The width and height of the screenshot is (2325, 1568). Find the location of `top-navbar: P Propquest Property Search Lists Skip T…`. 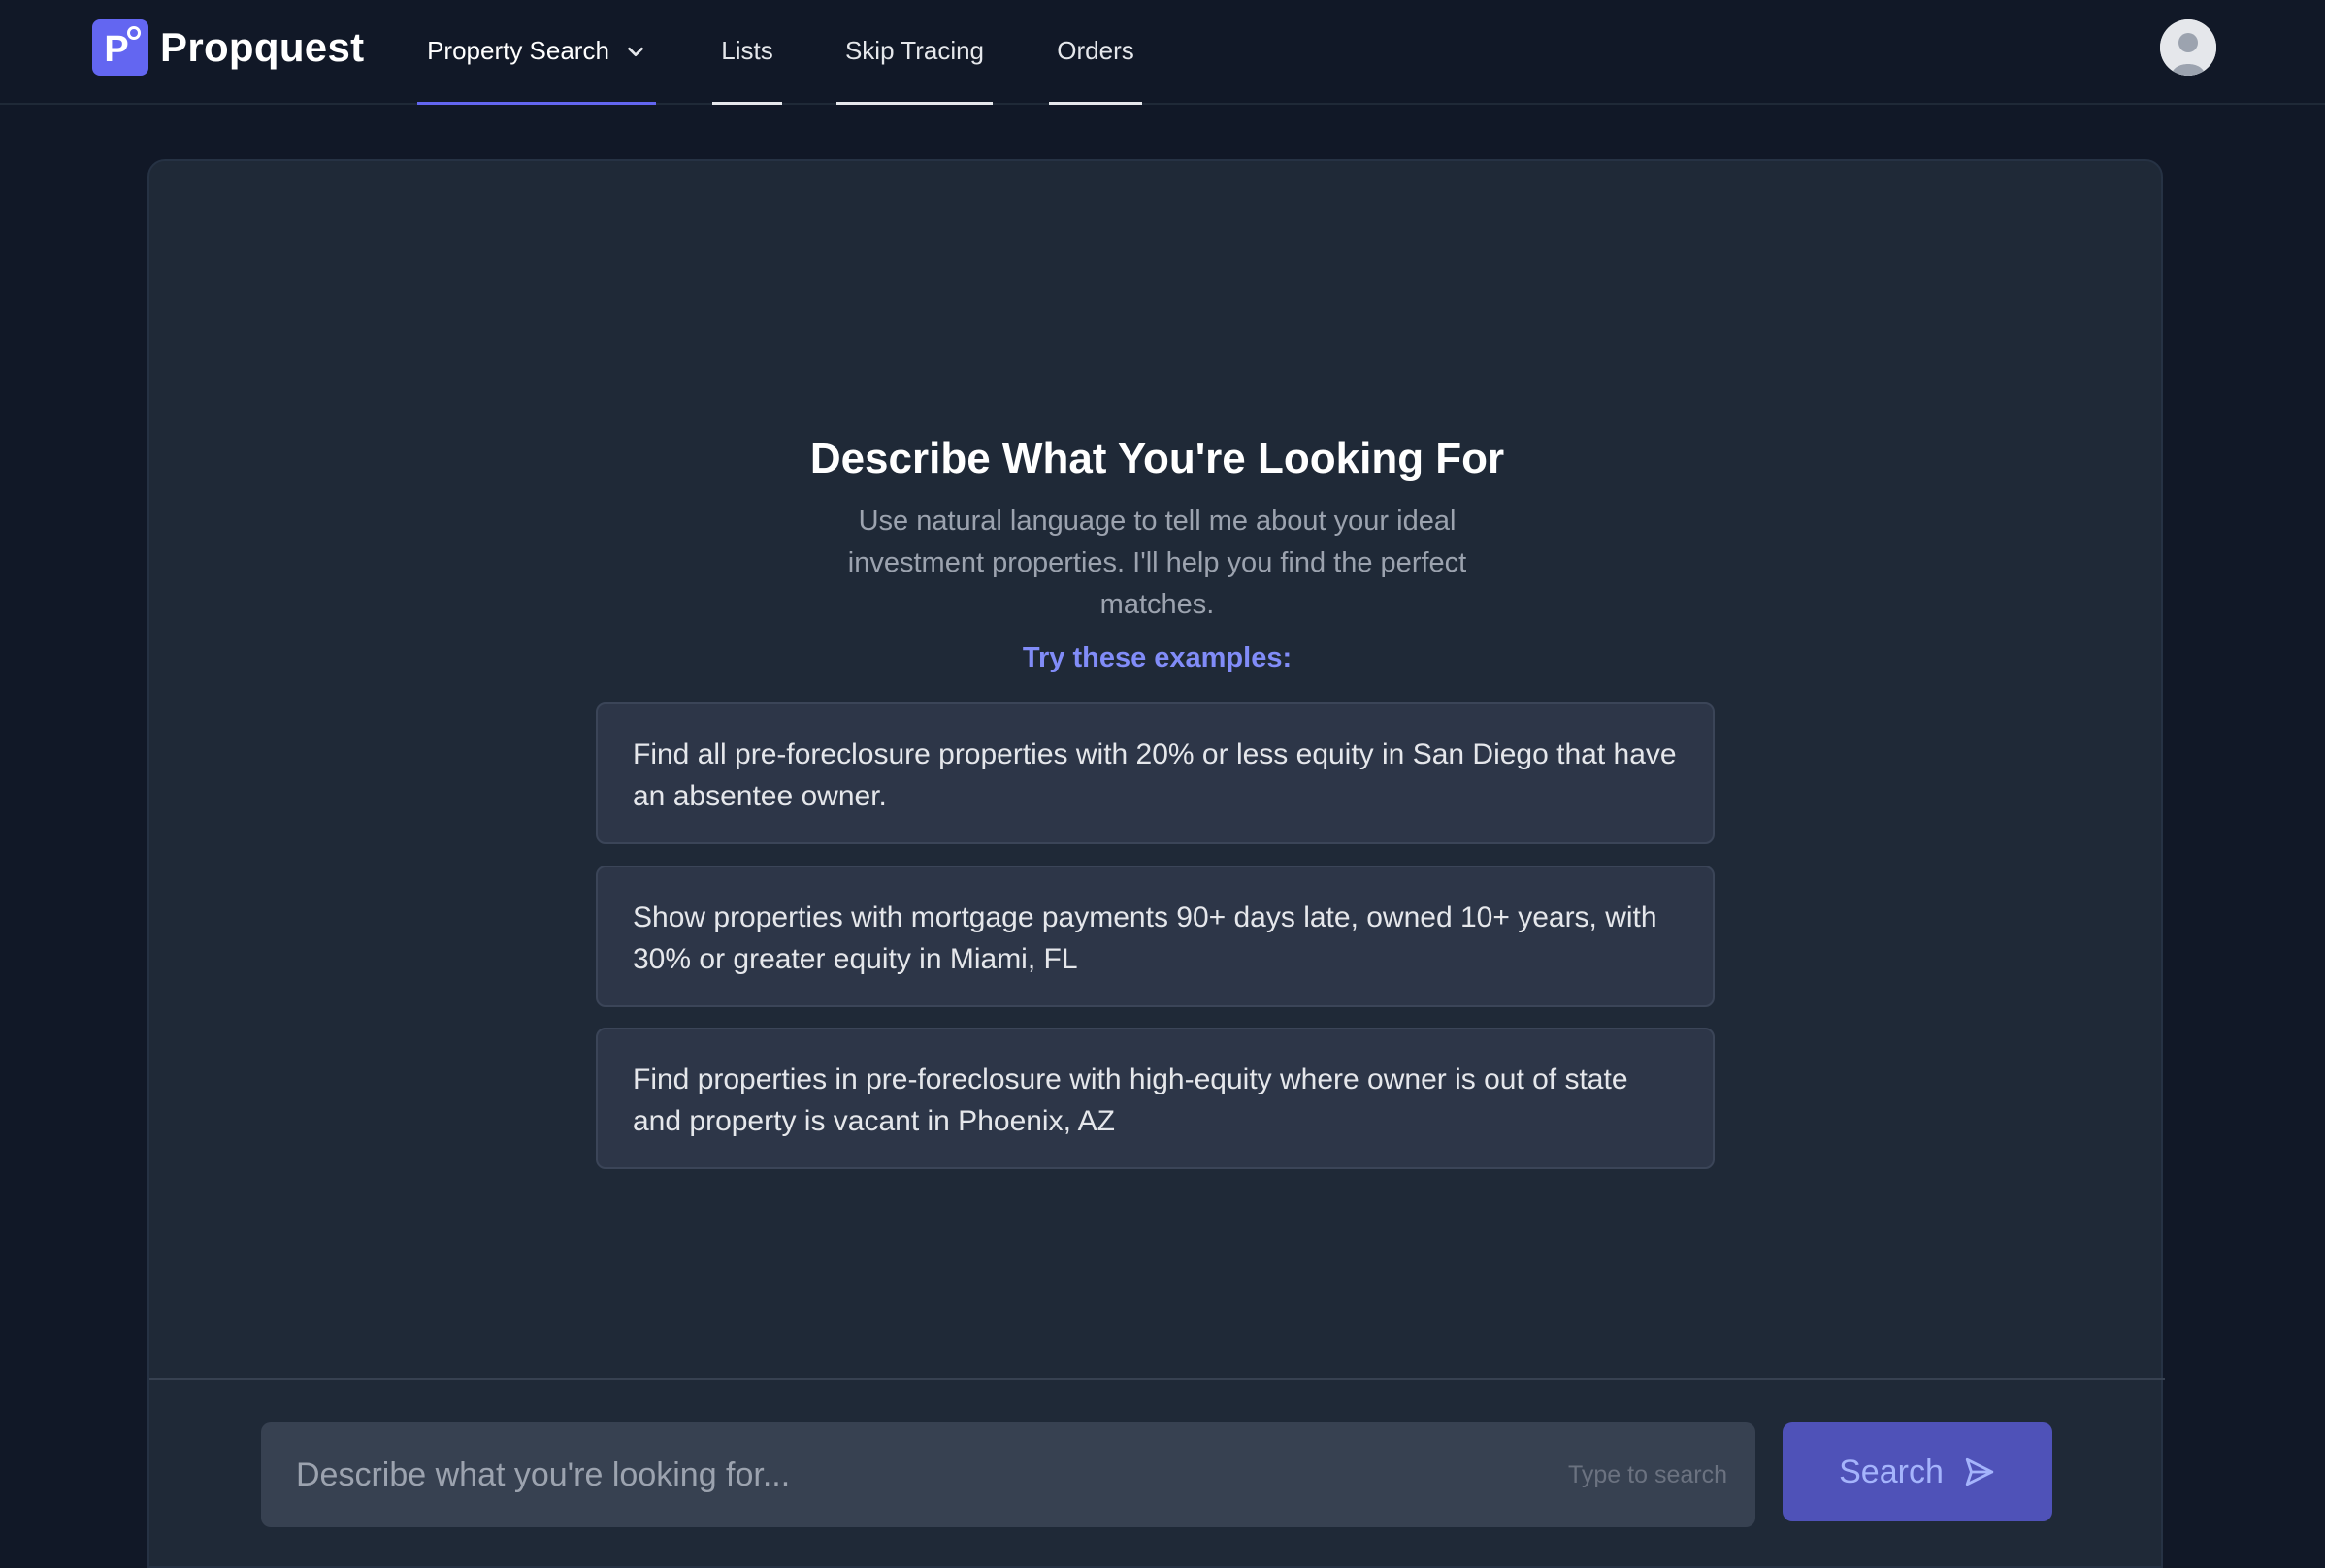

top-navbar: P Propquest Property Search Lists Skip T… is located at coordinates (1162, 52).